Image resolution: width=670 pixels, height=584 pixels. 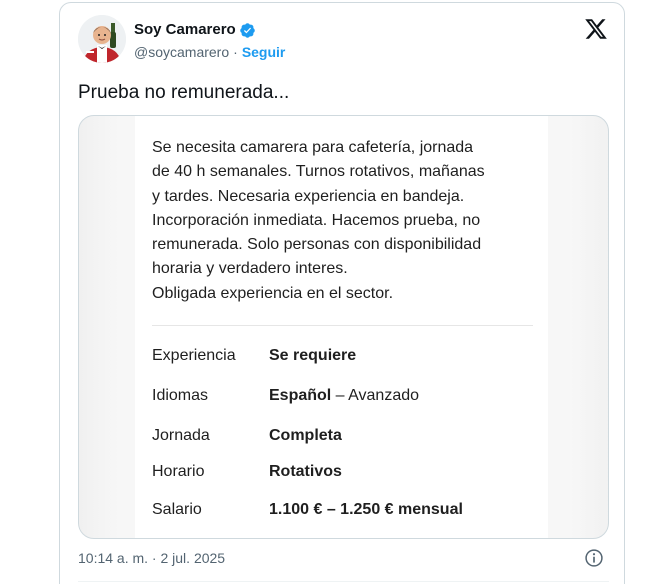 I want to click on detail-value-group: Español – Avanzado, so click(x=344, y=396).